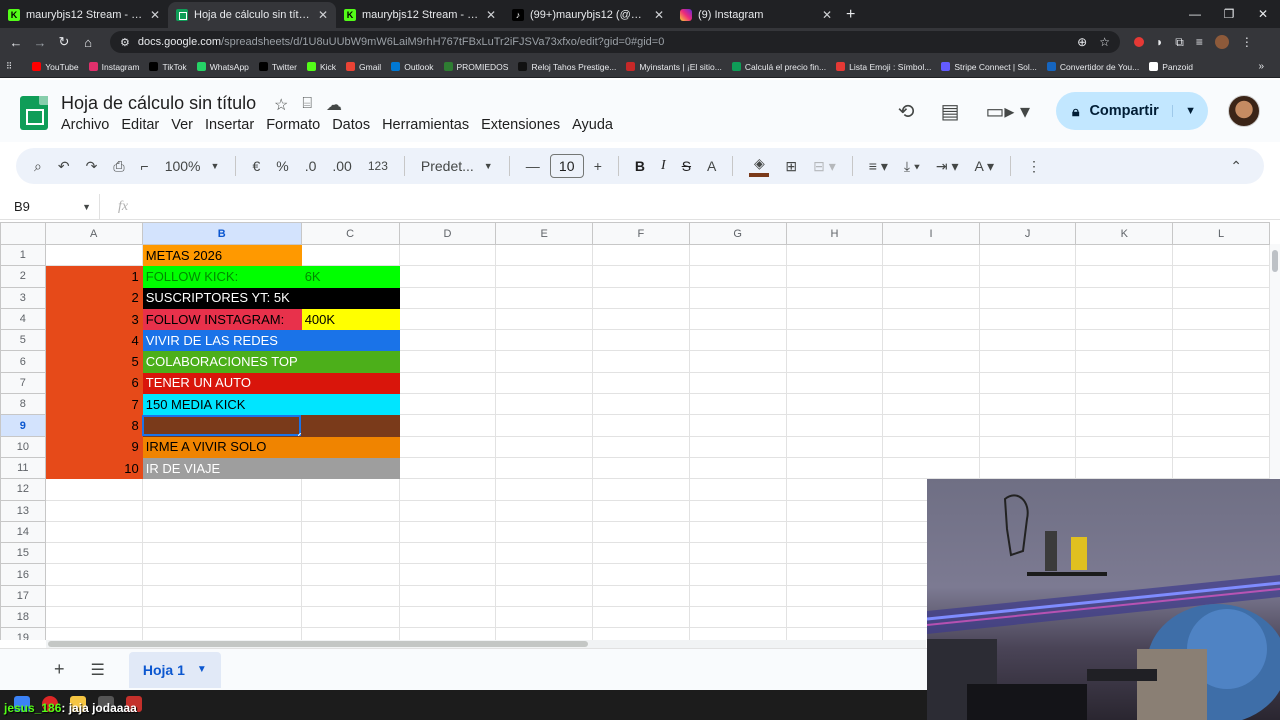 Image resolution: width=1280 pixels, height=720 pixels. What do you see at coordinates (486, 644) in the screenshot?
I see `horizontal-scrollbar` at bounding box center [486, 644].